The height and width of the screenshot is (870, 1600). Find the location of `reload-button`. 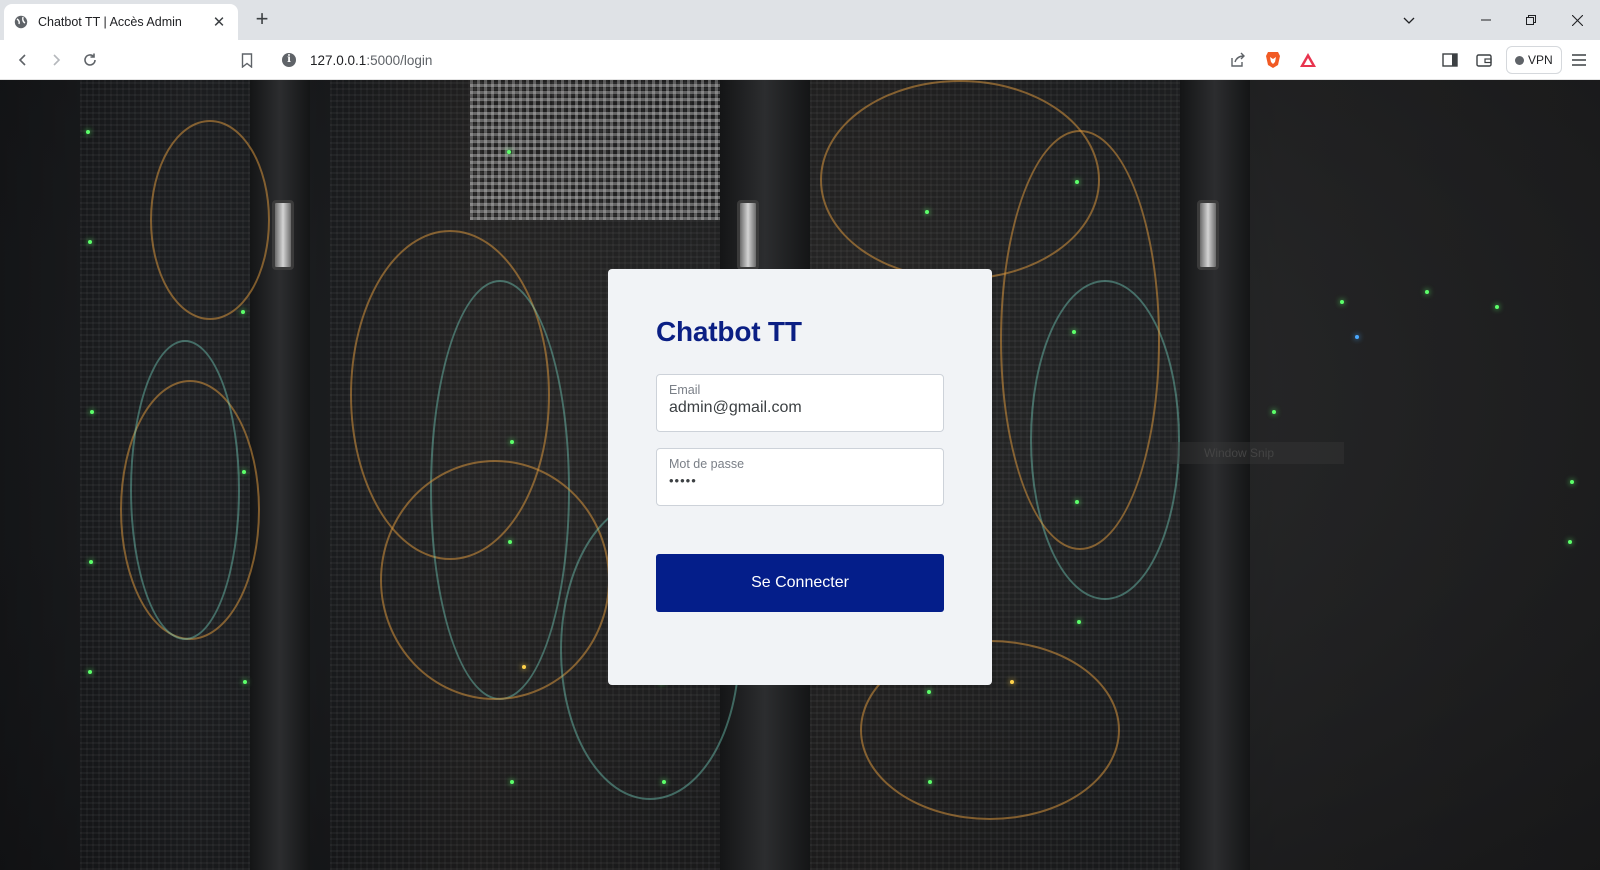

reload-button is located at coordinates (90, 60).